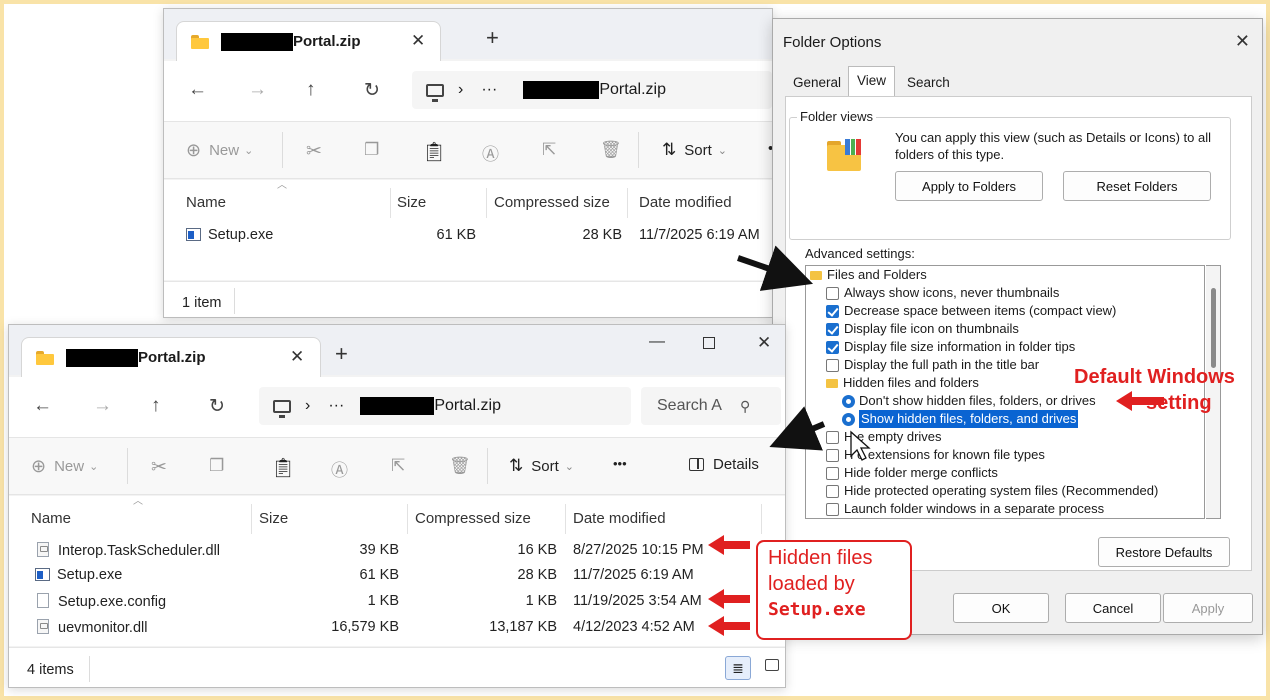  I want to click on setting-always-show-icons: Always show icons, never thumbnails, so click(942, 293).